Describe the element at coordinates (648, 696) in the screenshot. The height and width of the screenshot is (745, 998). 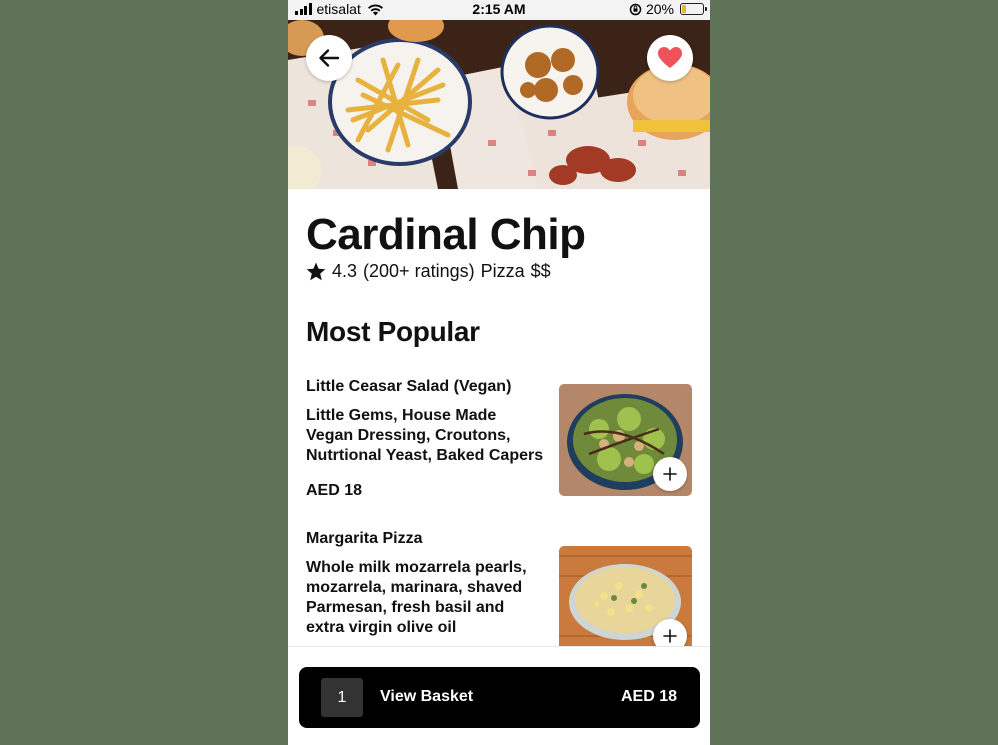
I see `basket-total: AED 18` at that location.